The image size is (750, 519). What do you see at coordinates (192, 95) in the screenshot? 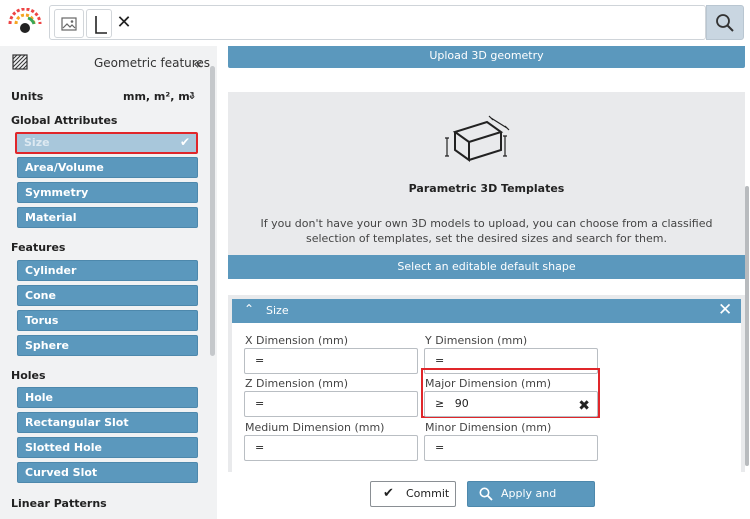
I see `chevron-down-icon: ⌄` at bounding box center [192, 95].